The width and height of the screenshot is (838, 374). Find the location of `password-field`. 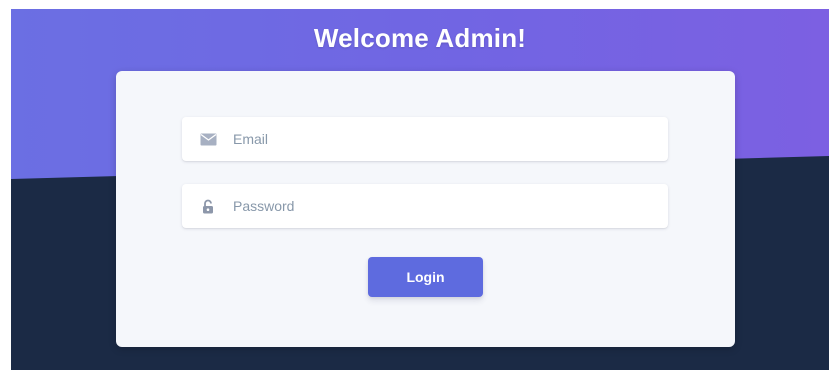

password-field is located at coordinates (425, 206).